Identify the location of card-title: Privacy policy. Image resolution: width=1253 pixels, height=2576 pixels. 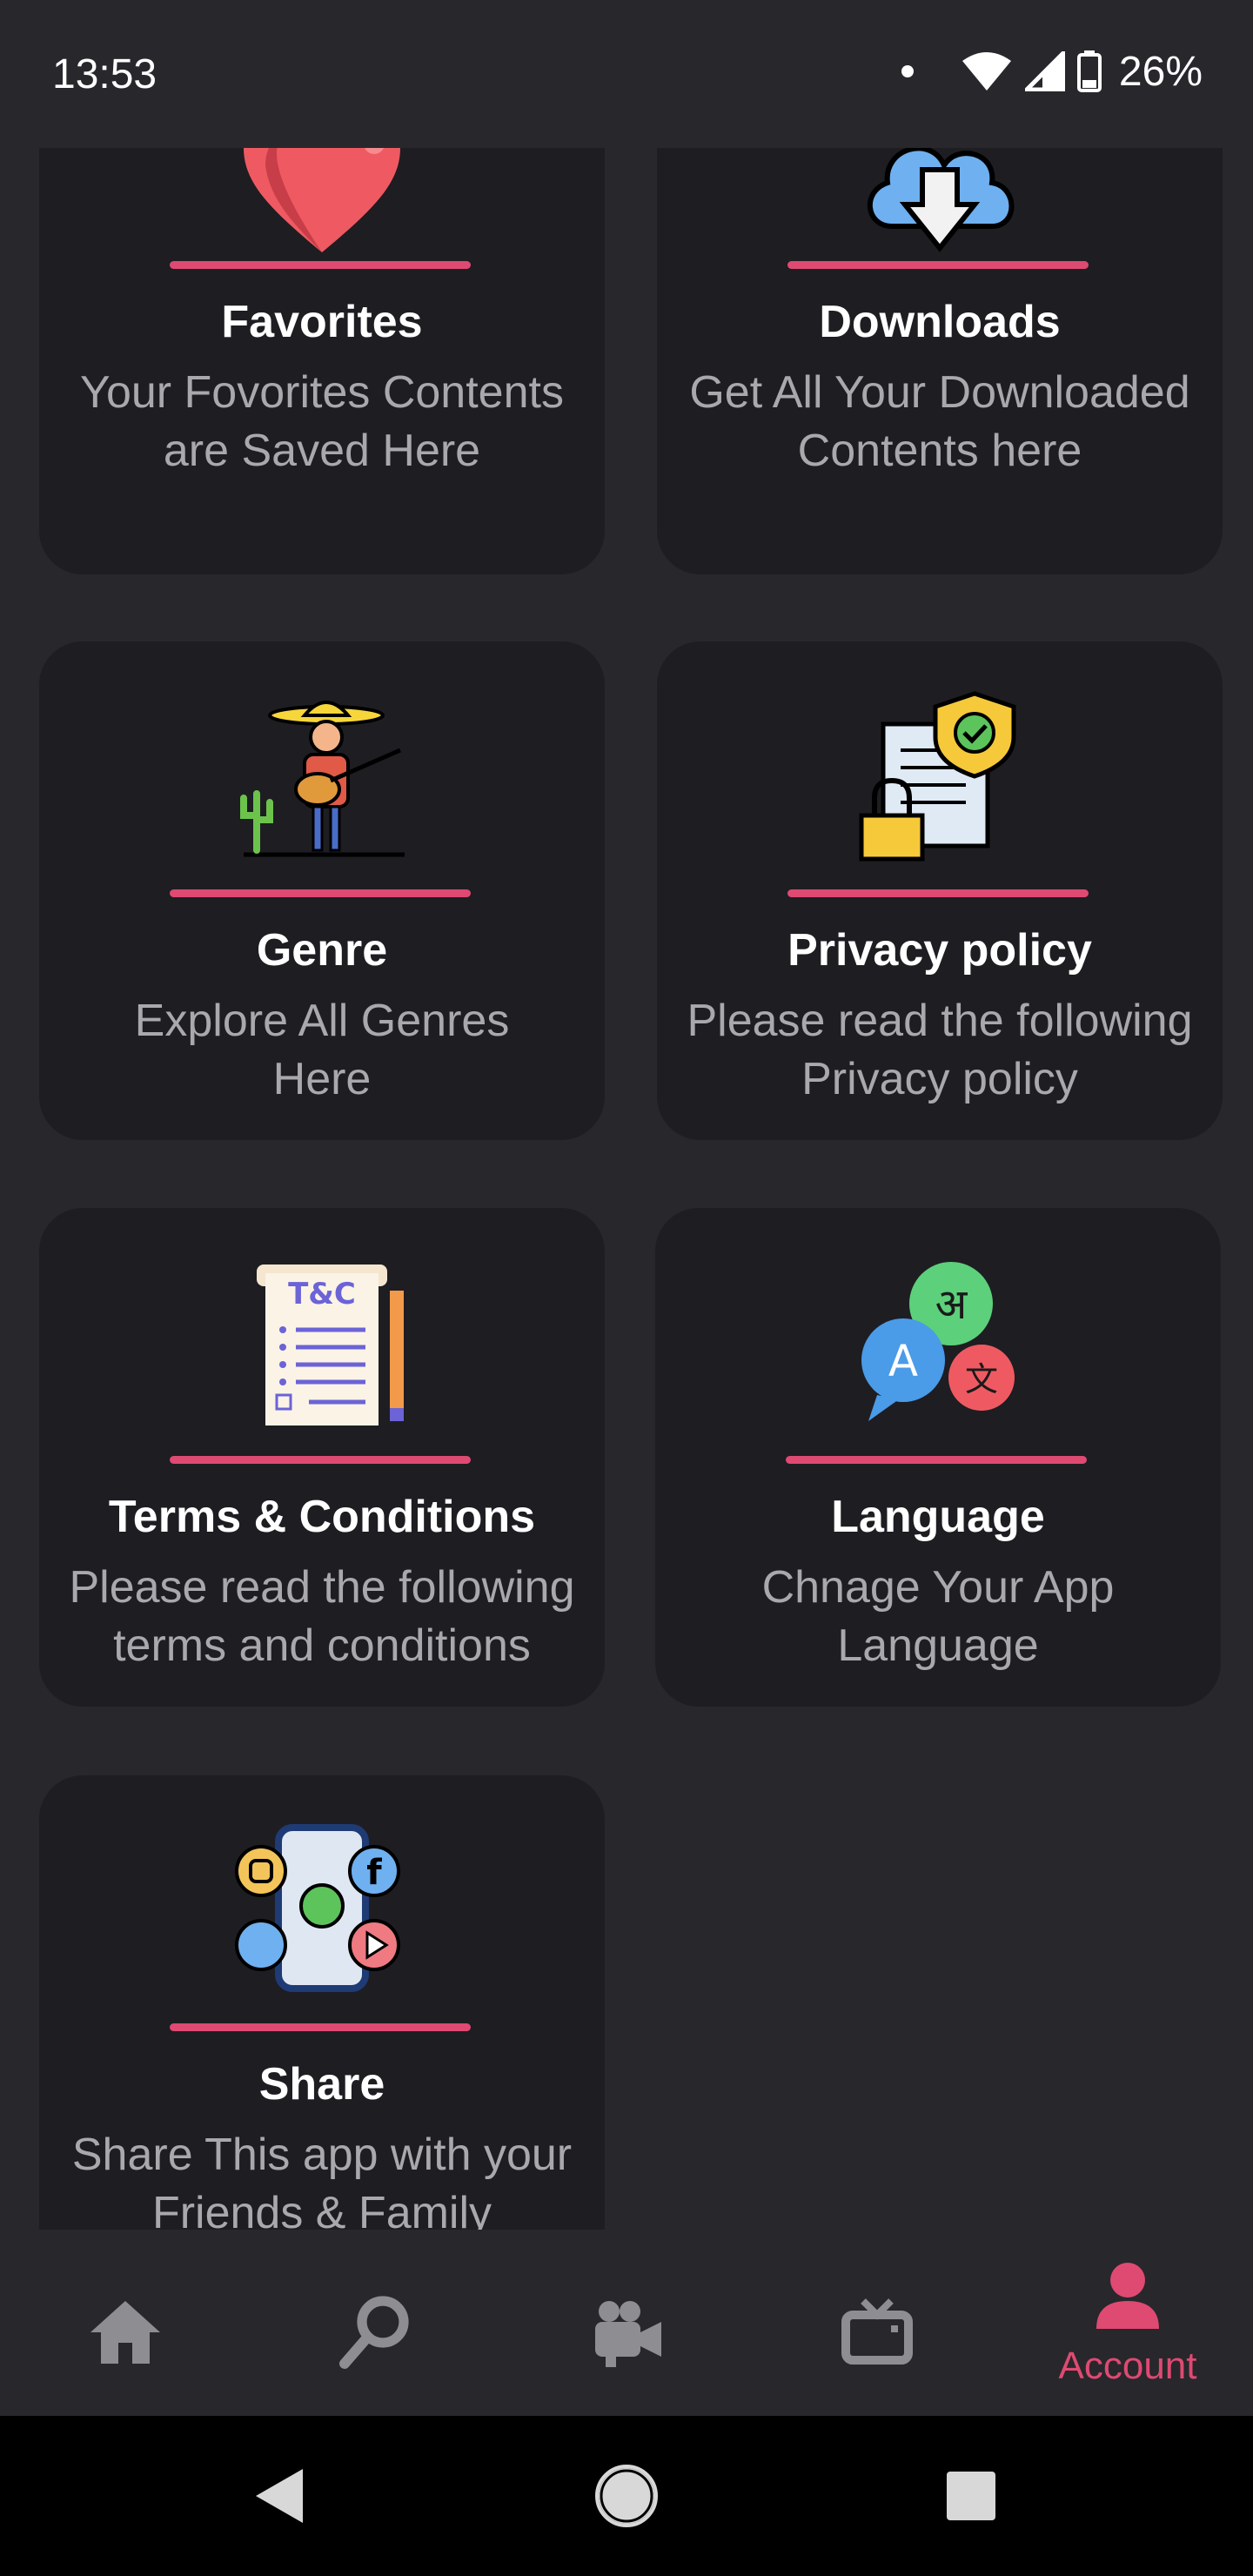
(939, 950).